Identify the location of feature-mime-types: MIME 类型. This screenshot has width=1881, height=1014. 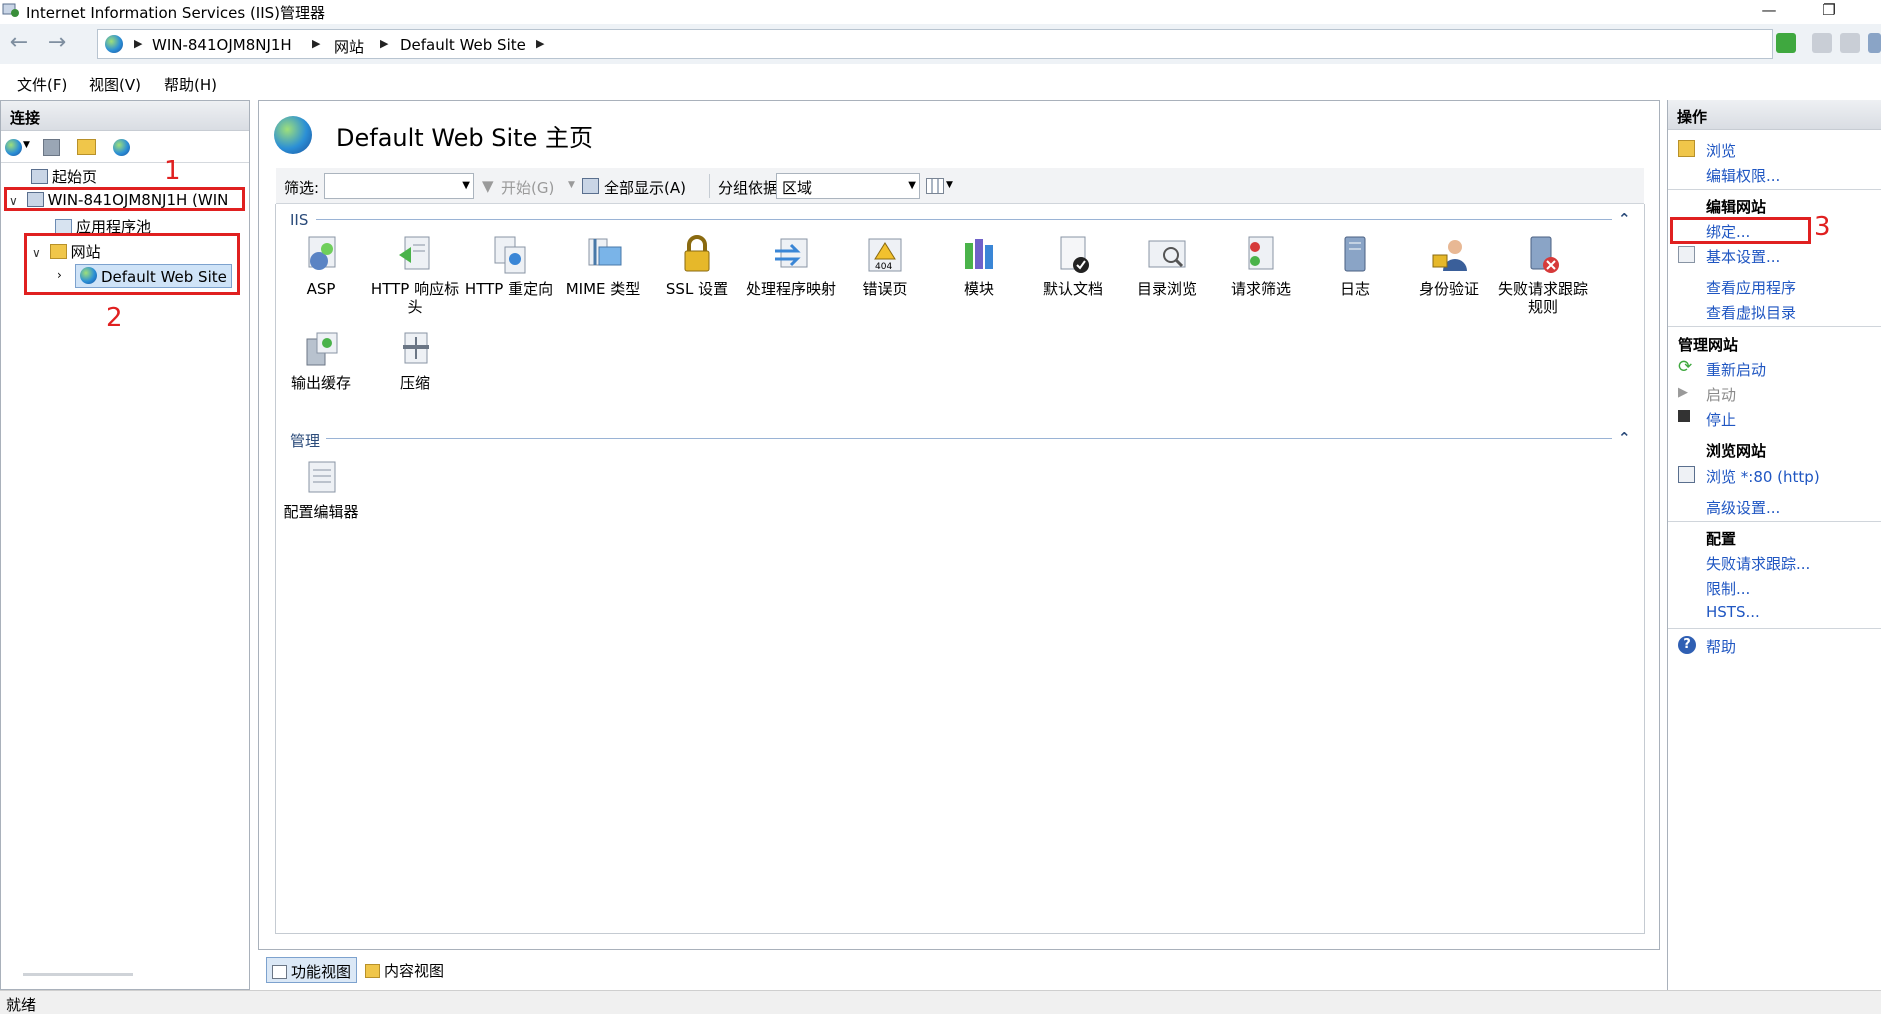
(603, 266).